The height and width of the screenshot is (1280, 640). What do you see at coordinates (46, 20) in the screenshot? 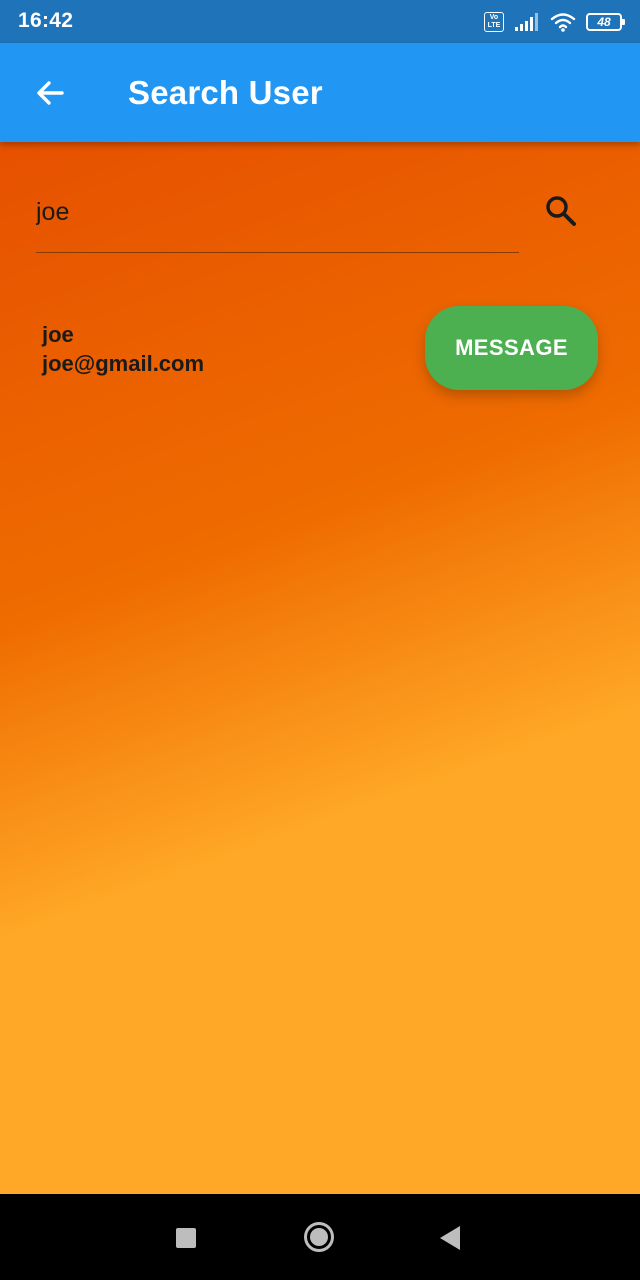
I see `status-time: 16:42` at bounding box center [46, 20].